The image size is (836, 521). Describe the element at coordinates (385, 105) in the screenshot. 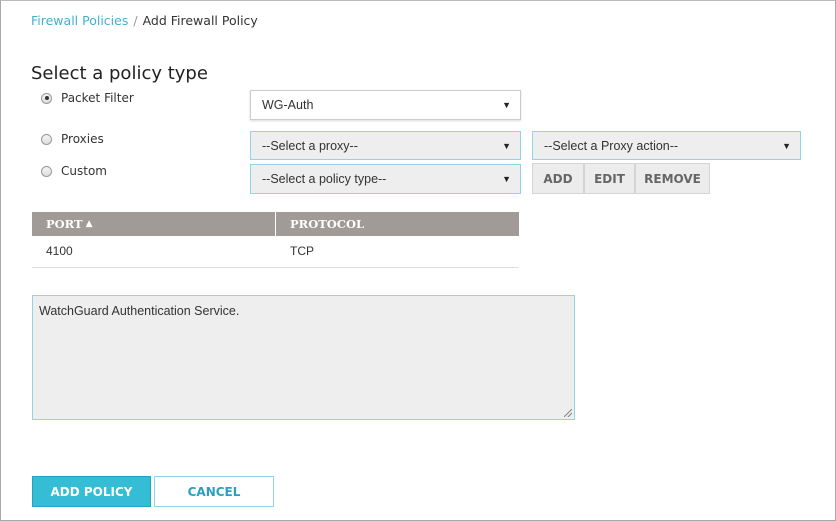

I see `packet-filter-select: WG-Auth ▼` at that location.